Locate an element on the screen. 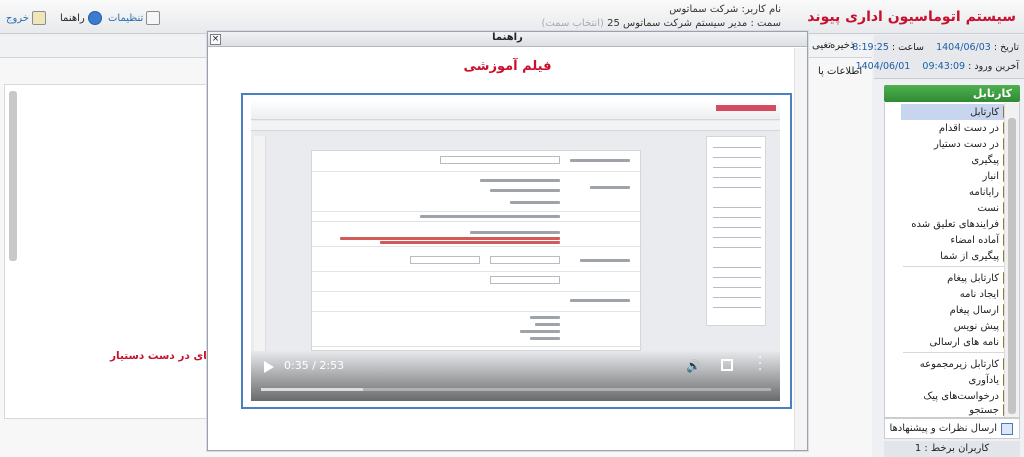 The image size is (1024, 457). select-role-link: (انتخاب سمت) is located at coordinates (572, 23).